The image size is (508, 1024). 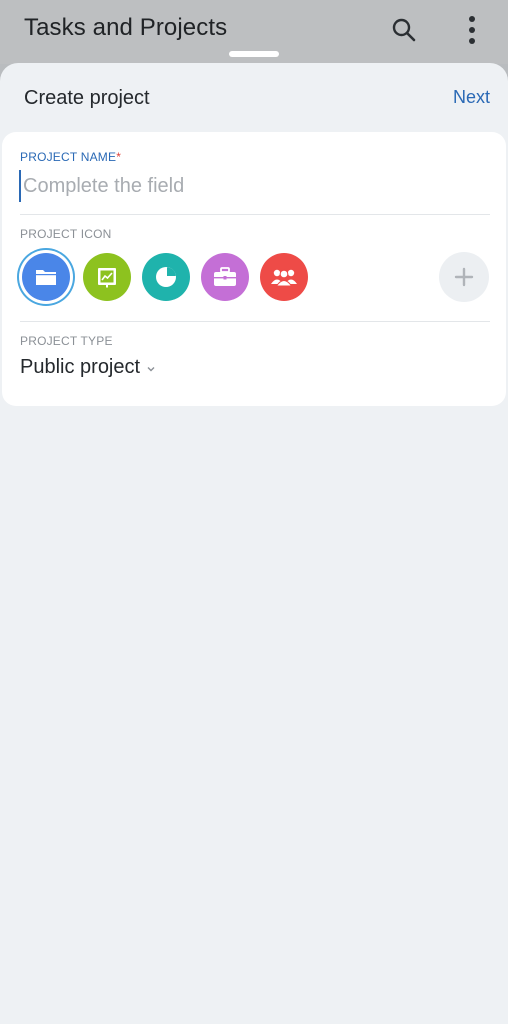 I want to click on briefcase-icon, so click(x=225, y=277).